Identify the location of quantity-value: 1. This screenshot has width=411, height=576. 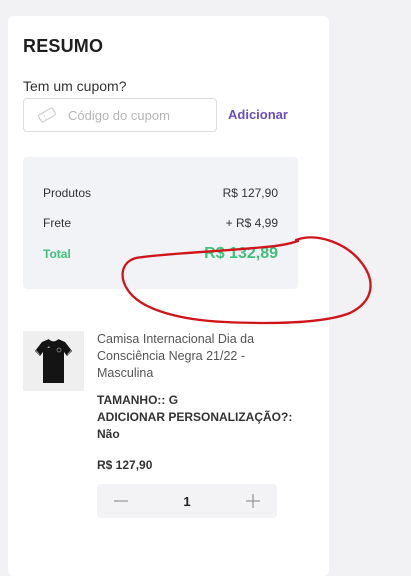
(187, 501).